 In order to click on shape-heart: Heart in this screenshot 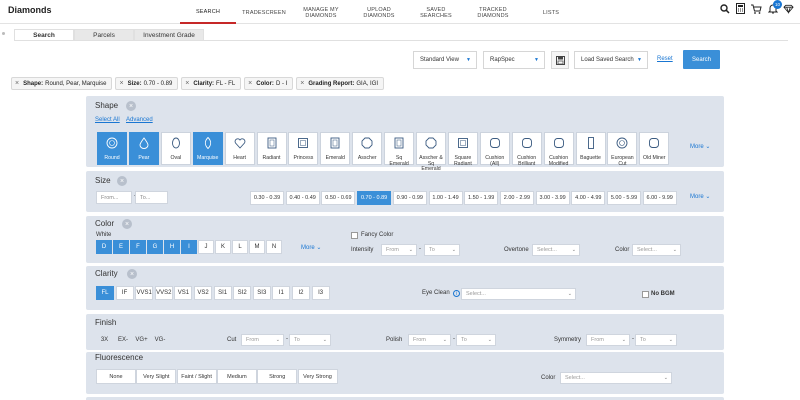, I will do `click(239, 148)`.